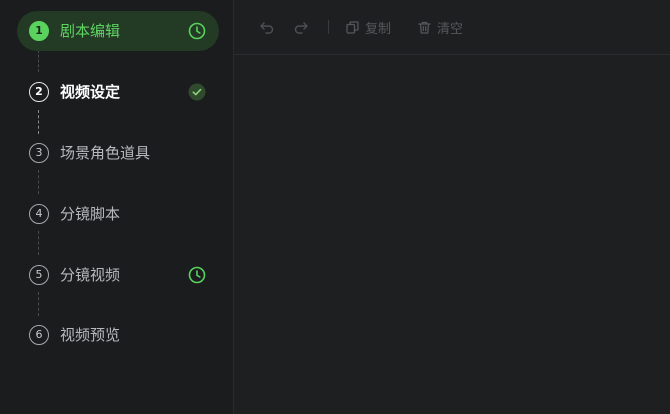 The image size is (670, 414). I want to click on editor-toolbar: 复制 清空, so click(452, 27).